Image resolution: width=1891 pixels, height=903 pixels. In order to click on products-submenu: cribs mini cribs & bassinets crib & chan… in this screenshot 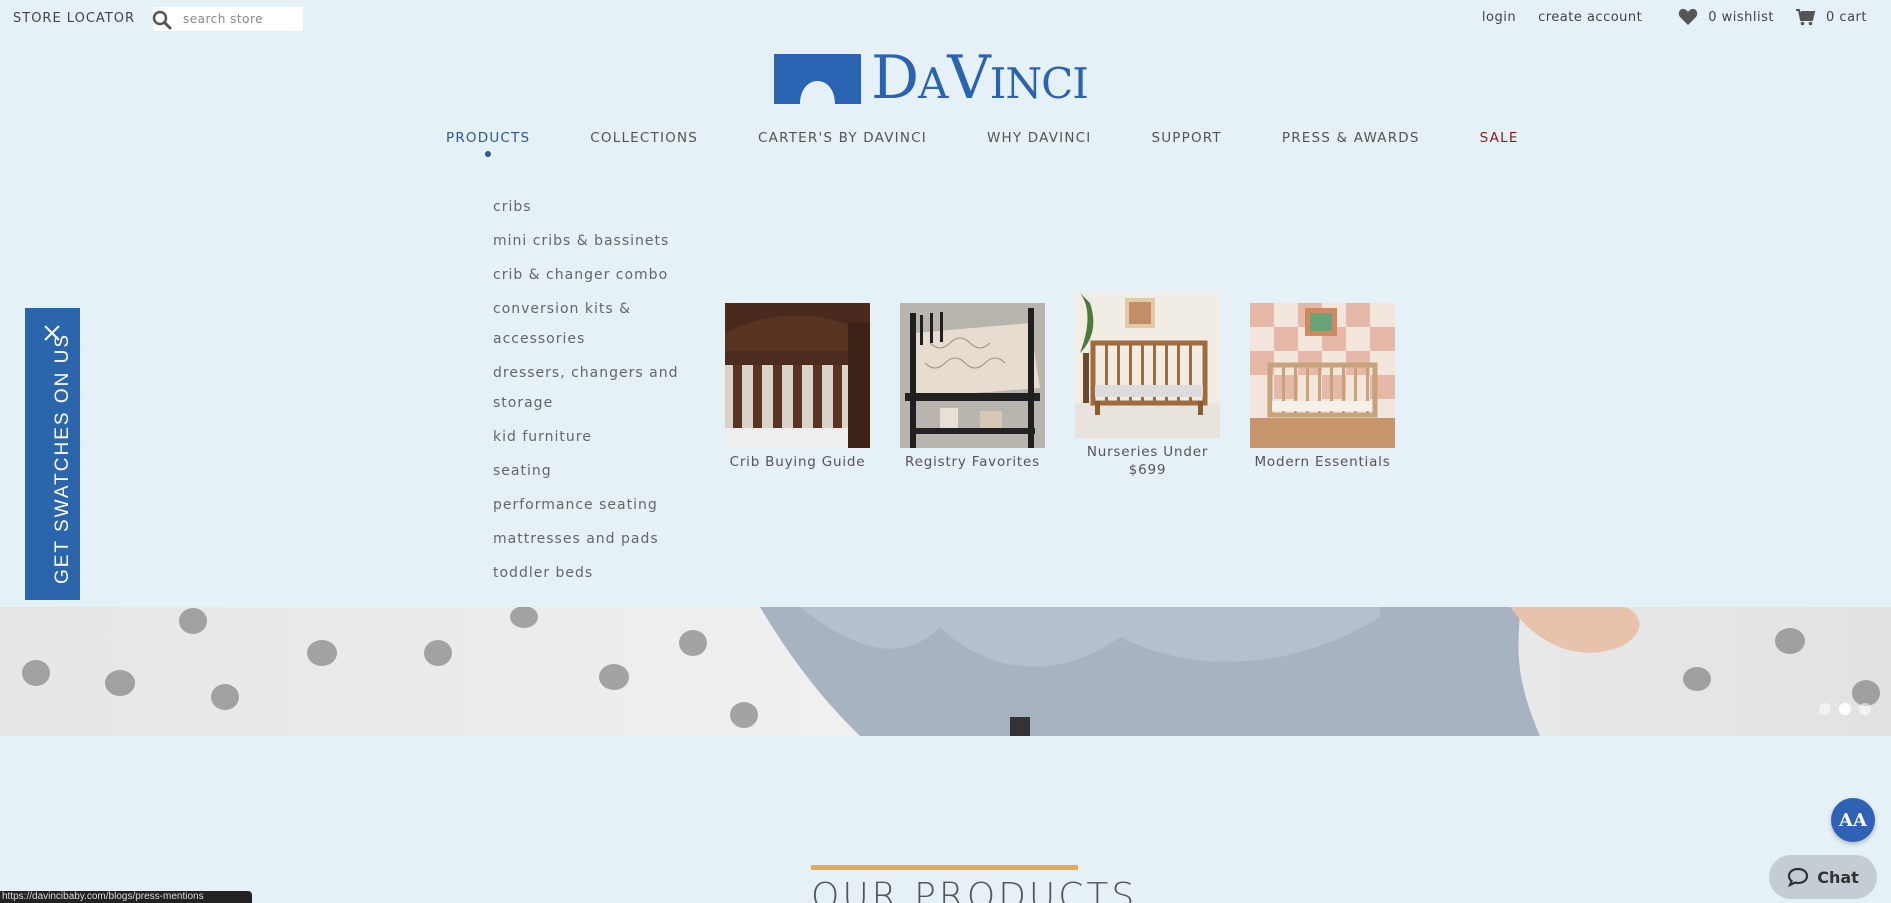, I will do `click(593, 392)`.